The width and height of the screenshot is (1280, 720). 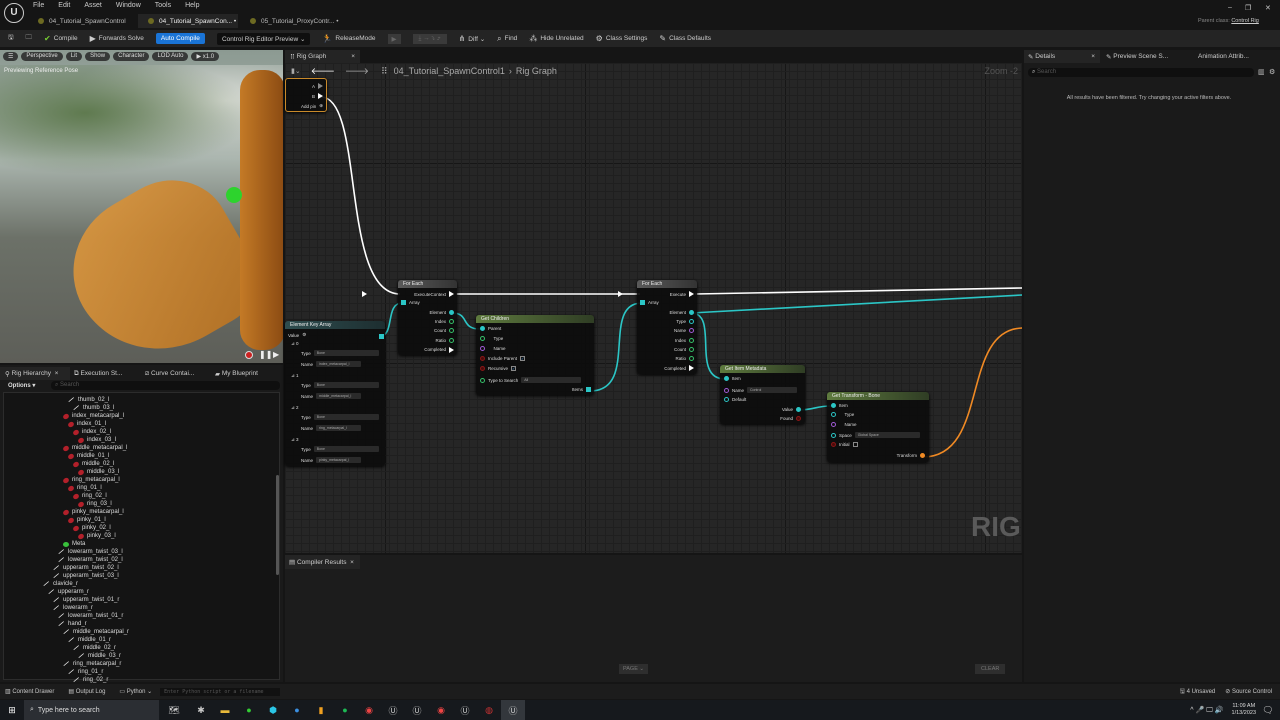 I want to click on tree-item: index_metacarpal_l, so click(x=93, y=416).